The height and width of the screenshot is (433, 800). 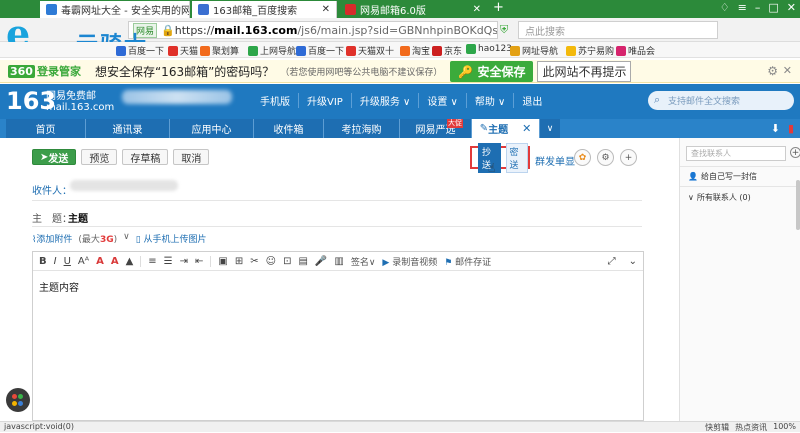 I want to click on bookmark-item: 聚划算, so click(x=219, y=50).